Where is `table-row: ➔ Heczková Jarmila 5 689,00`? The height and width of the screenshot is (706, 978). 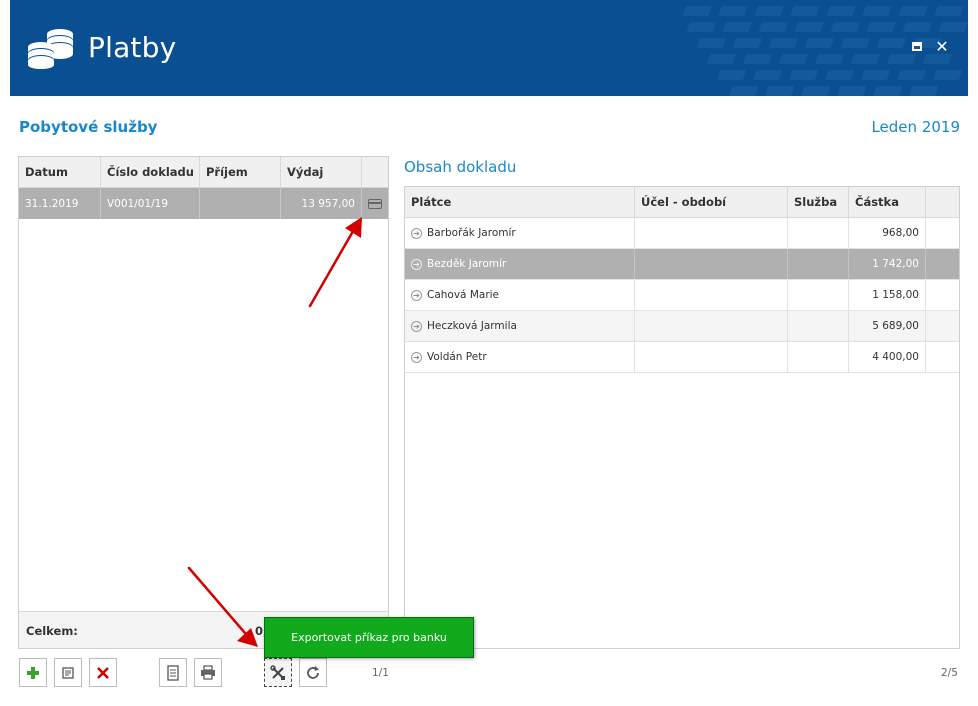 table-row: ➔ Heczková Jarmila 5 689,00 is located at coordinates (682, 326).